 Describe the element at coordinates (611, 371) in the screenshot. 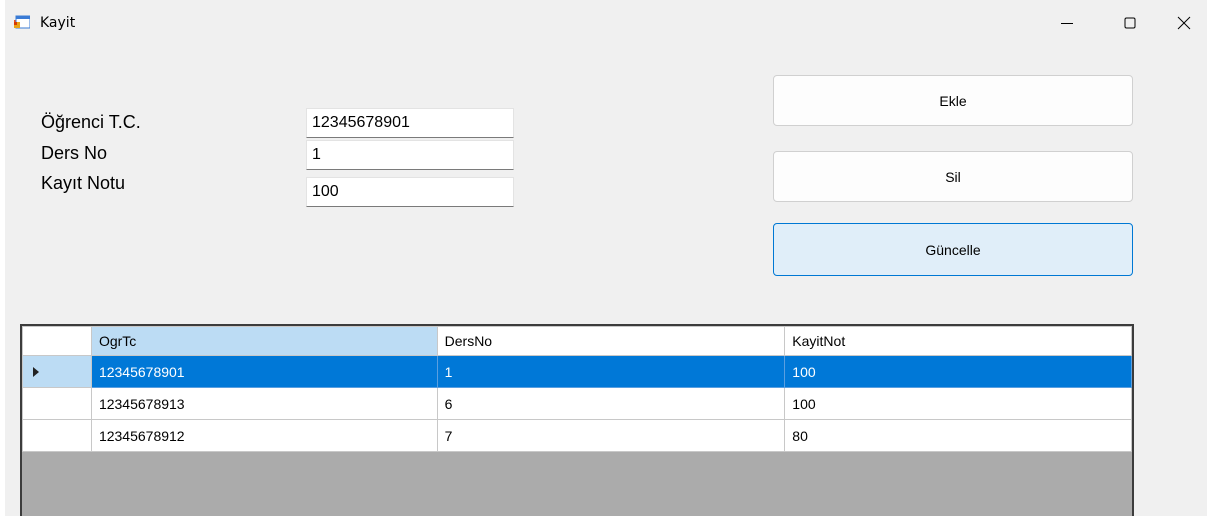

I see `table-cell: 1` at that location.